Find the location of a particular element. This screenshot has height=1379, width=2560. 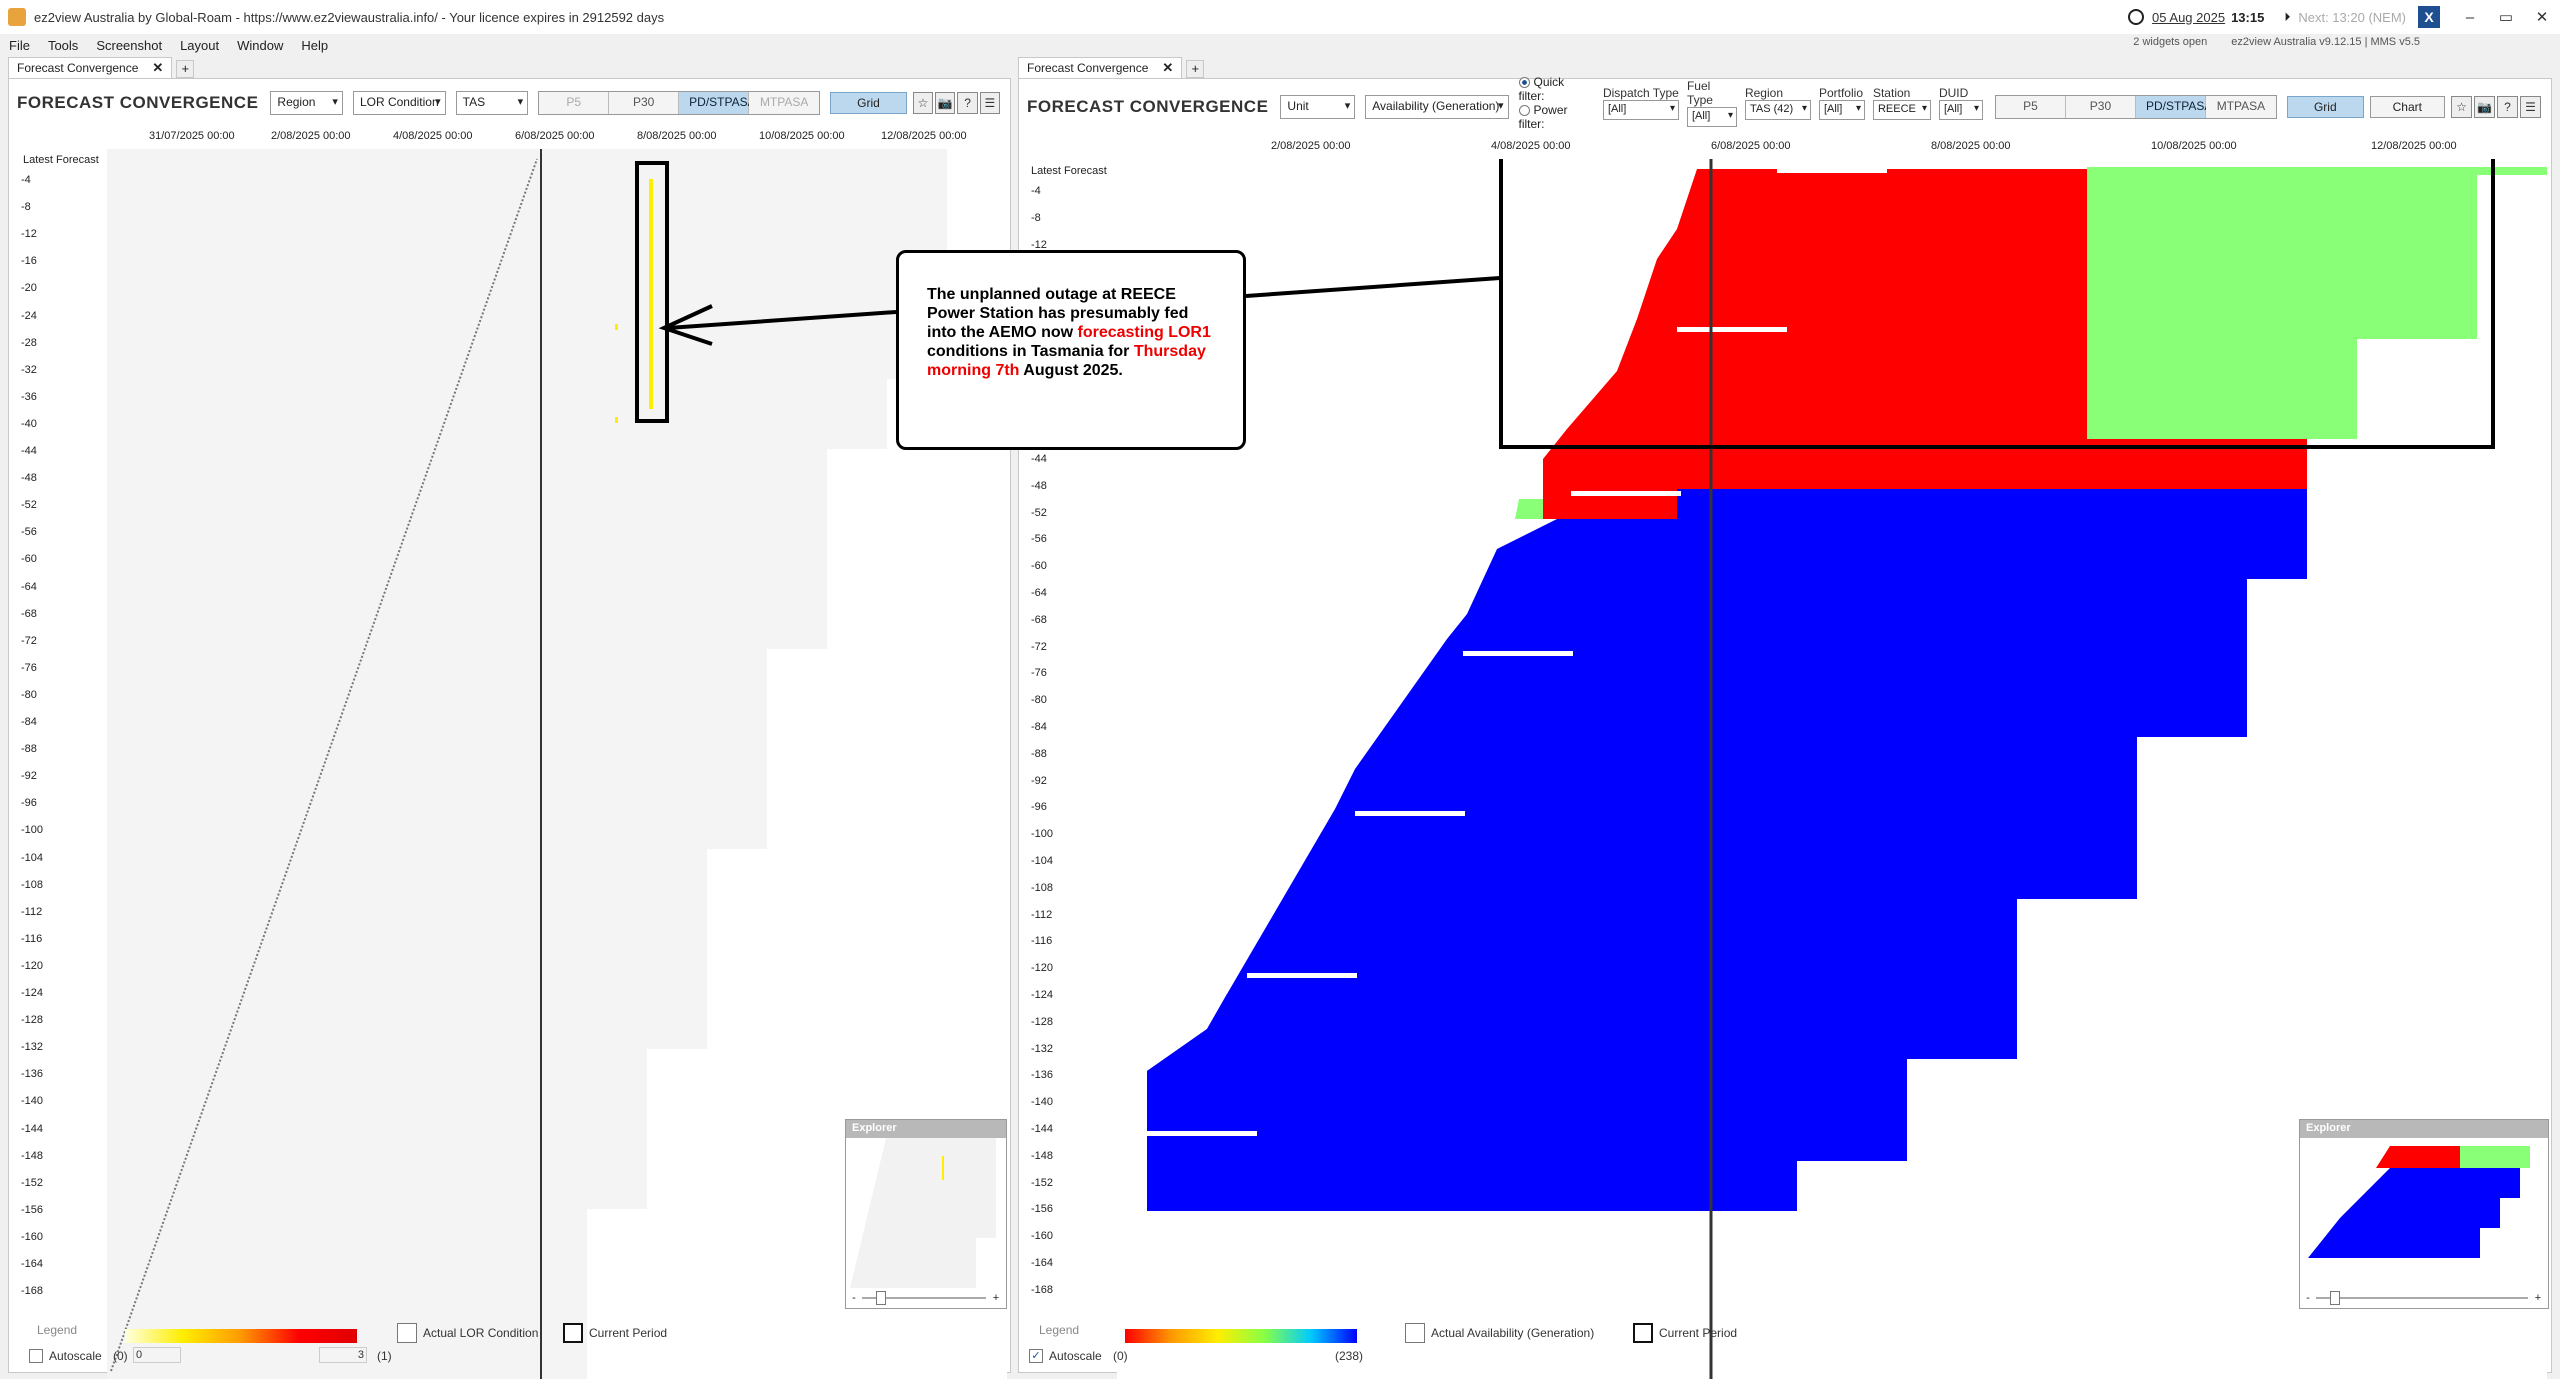

y-tick-label: -132 is located at coordinates (1042, 1048).